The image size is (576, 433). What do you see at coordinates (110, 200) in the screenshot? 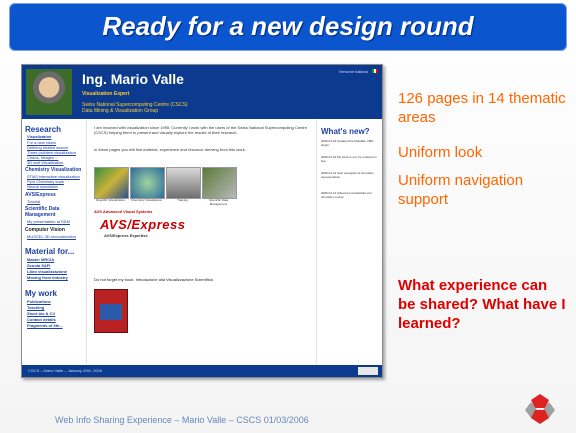
I see `thumb-caption: Scientific Visualization` at bounding box center [110, 200].